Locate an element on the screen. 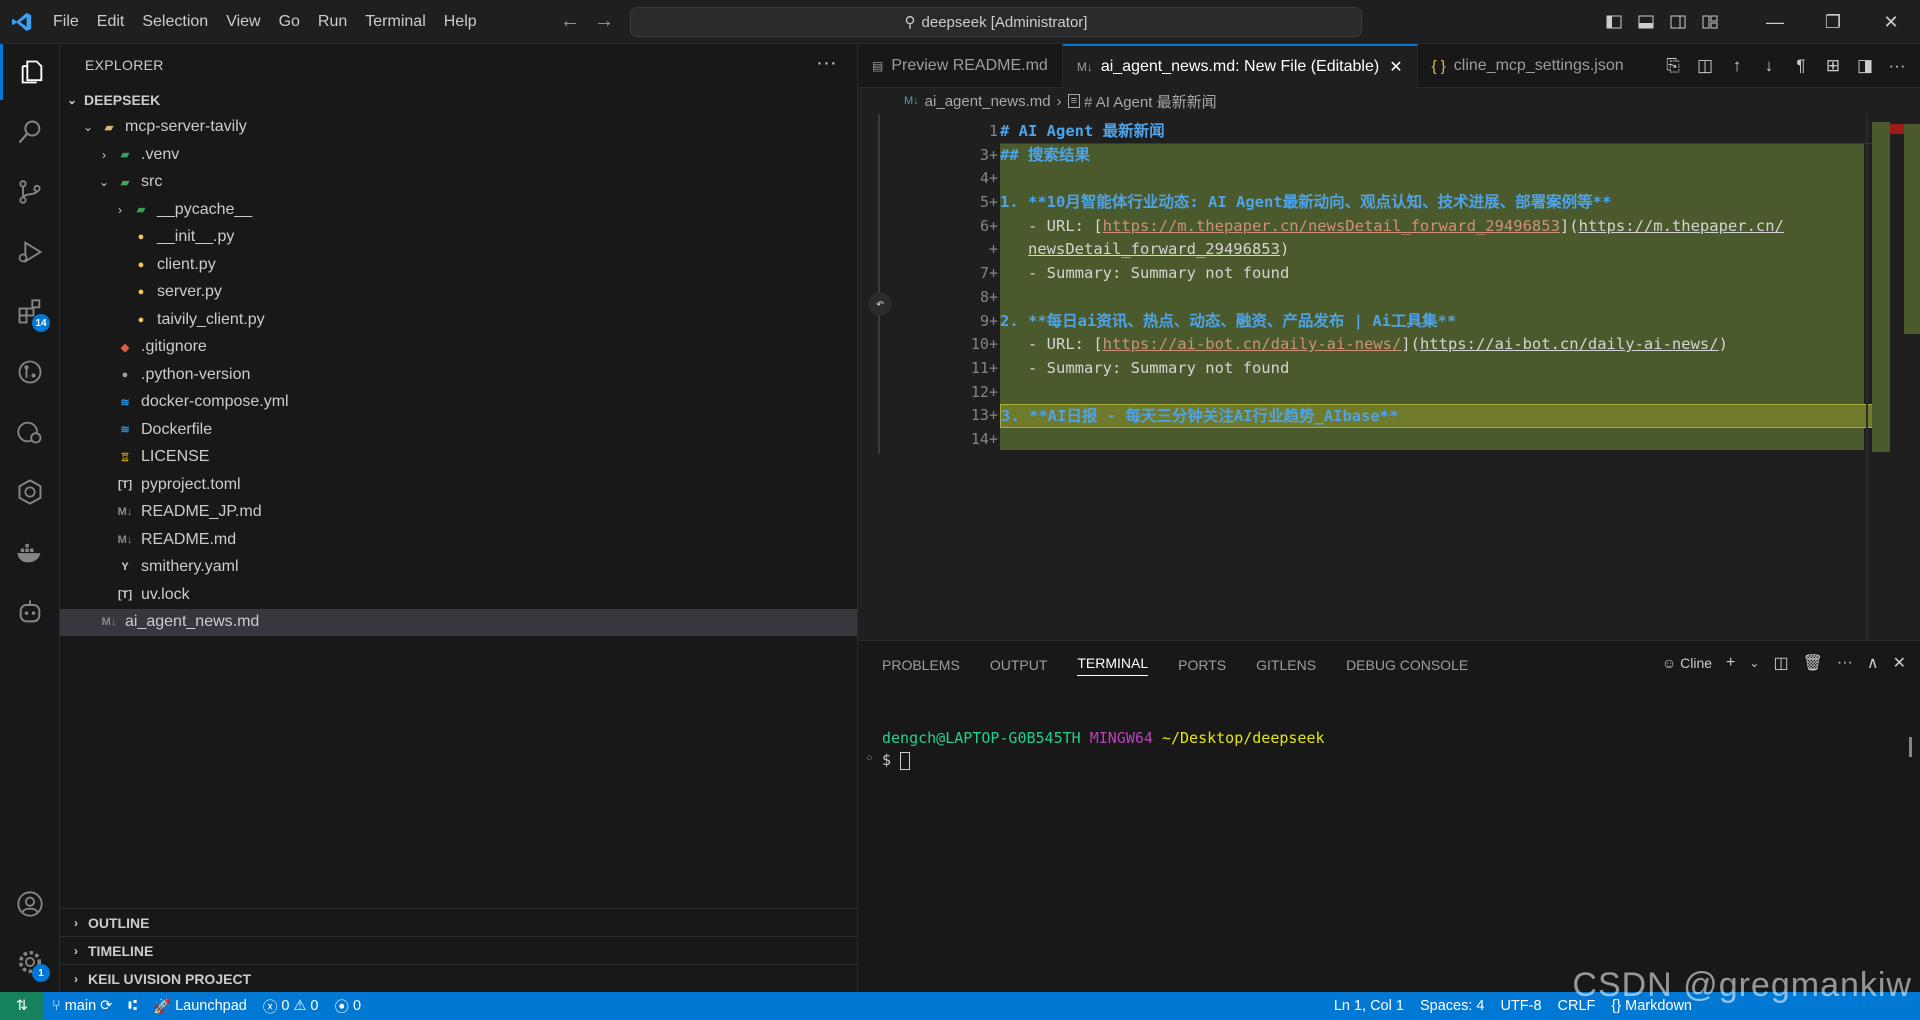  tree-item: M↓ ai_agent_news.md is located at coordinates (458, 622).